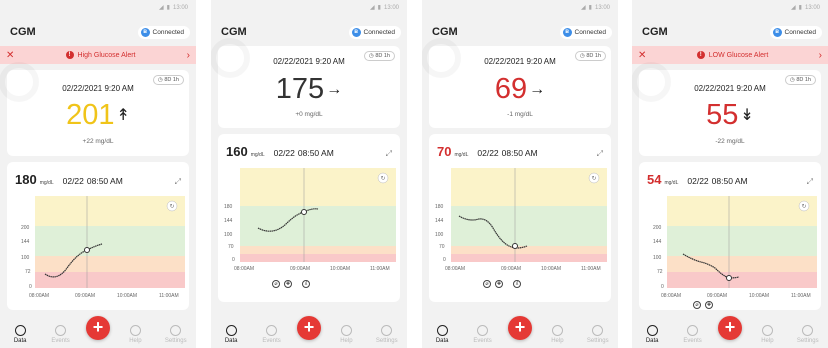 The image size is (828, 348). I want to click on event-markers: ⌀ ✚ ʎ, so click(291, 284).